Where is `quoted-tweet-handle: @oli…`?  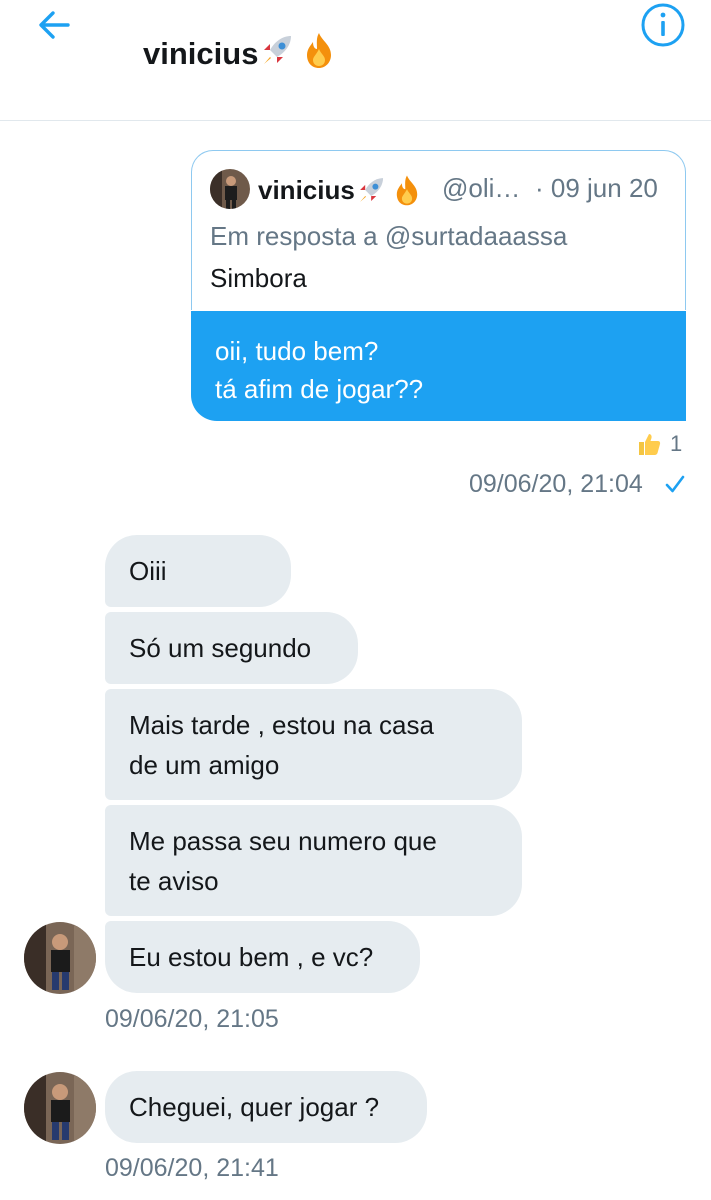 quoted-tweet-handle: @oli… is located at coordinates (481, 188).